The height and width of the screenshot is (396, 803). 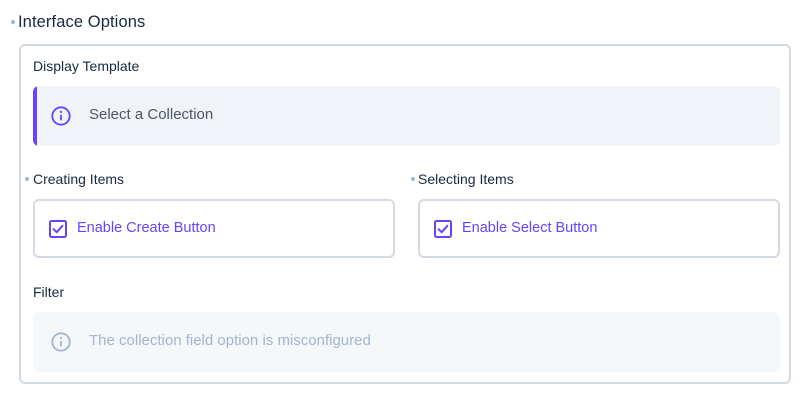 I want to click on notice-accent-bar, so click(x=35, y=116).